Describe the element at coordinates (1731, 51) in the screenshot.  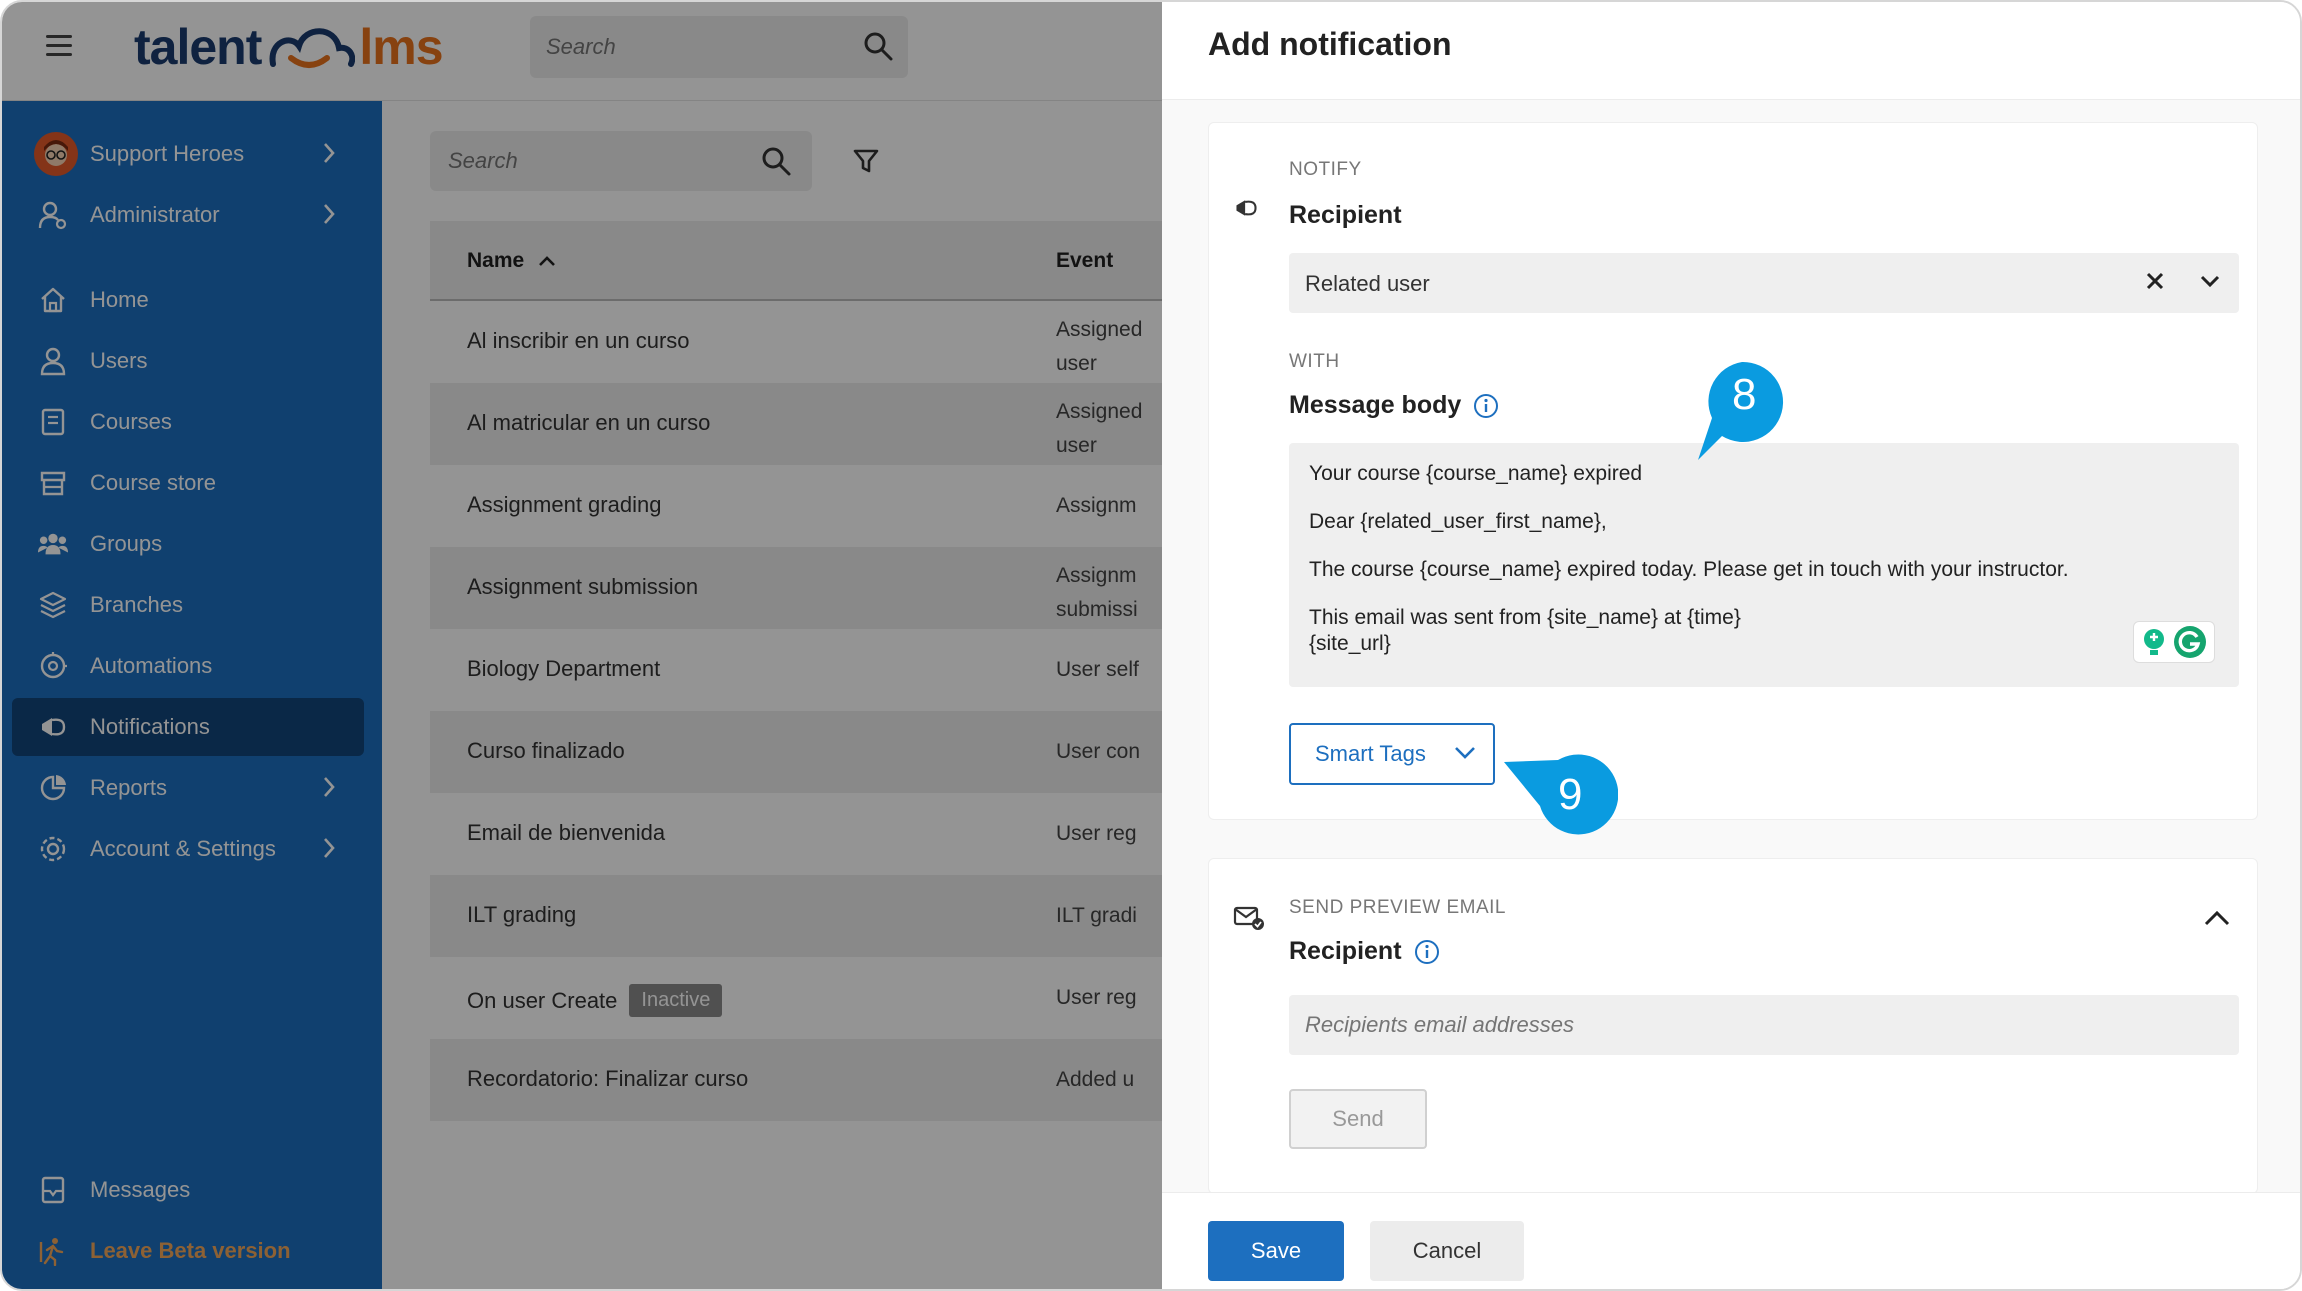
I see `drawer-header: Add notification` at that location.